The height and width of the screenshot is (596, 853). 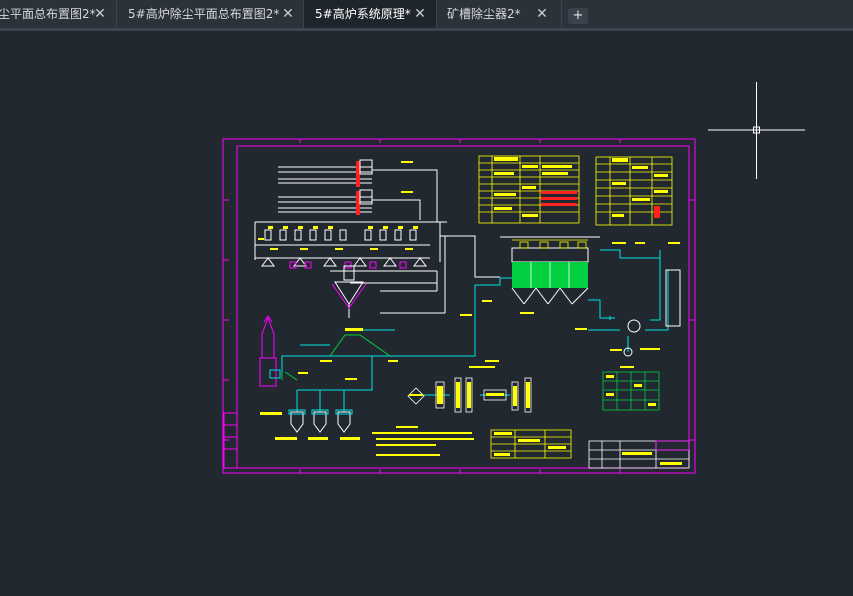 What do you see at coordinates (484, 14) in the screenshot?
I see `tab-label: 矿槽除尘器2*` at bounding box center [484, 14].